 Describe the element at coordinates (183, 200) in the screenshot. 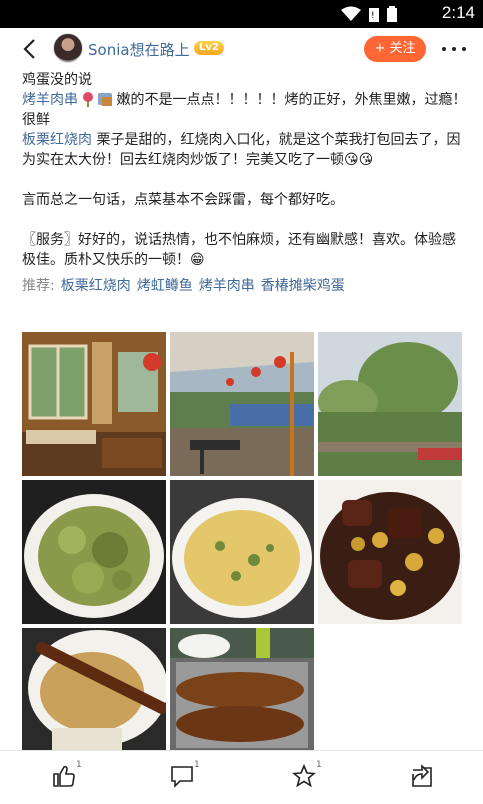

I see `review-summary: 言而总之一句话，点菜基本不会踩雷，每个都好吃。` at that location.